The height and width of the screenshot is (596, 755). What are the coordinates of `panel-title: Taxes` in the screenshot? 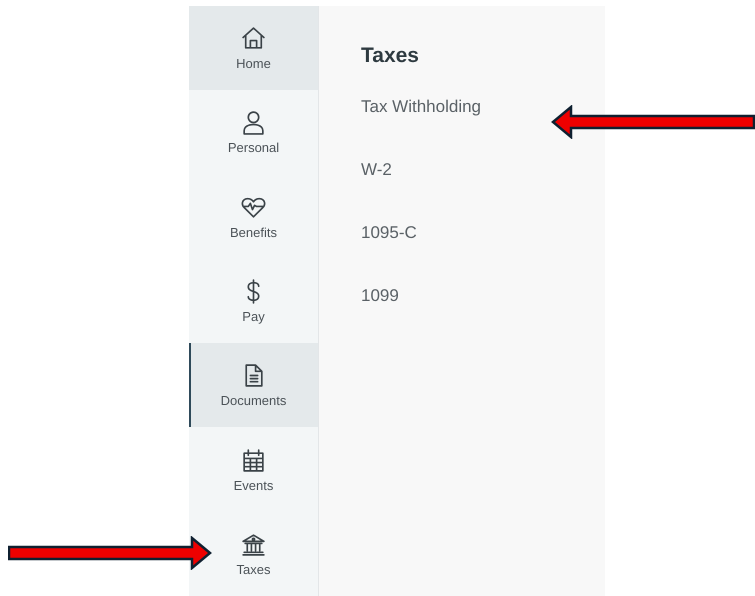 It's located at (390, 56).